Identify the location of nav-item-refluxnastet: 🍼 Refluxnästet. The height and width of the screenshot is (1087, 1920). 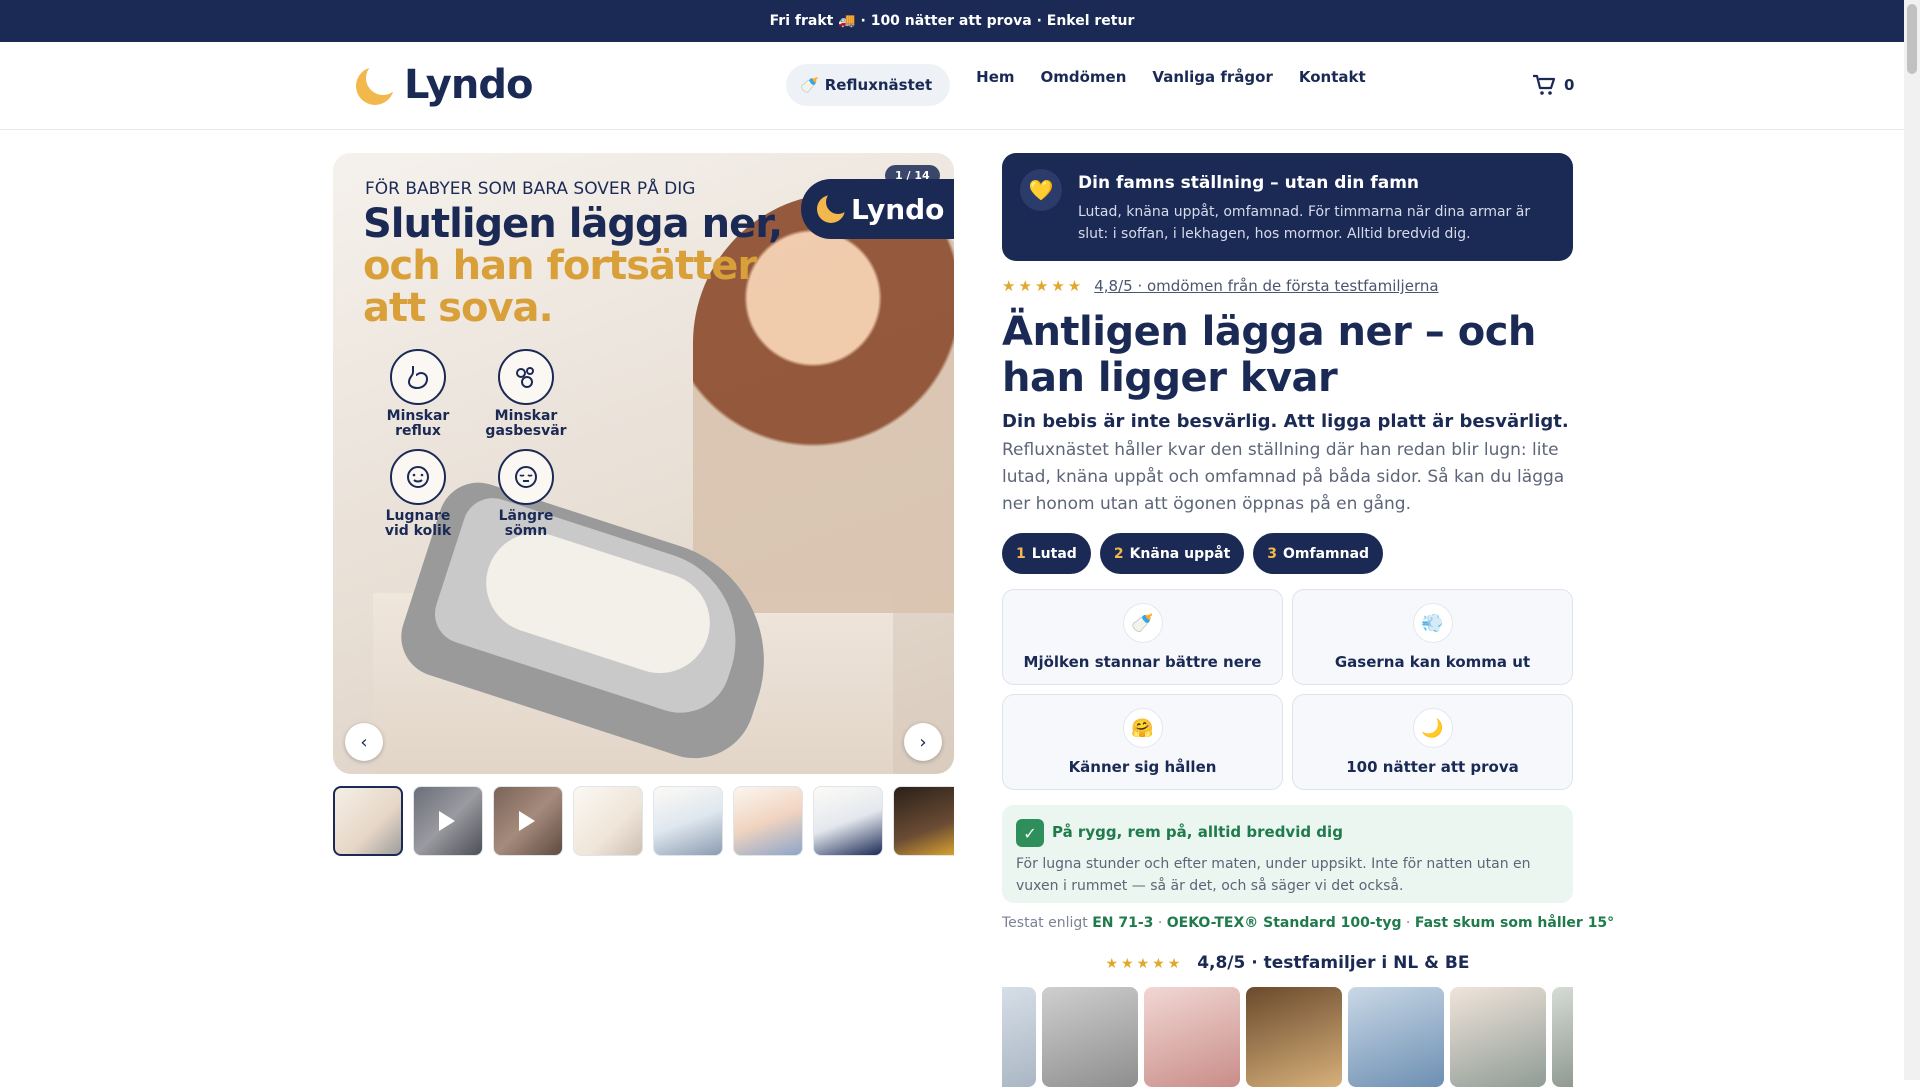
(868, 85).